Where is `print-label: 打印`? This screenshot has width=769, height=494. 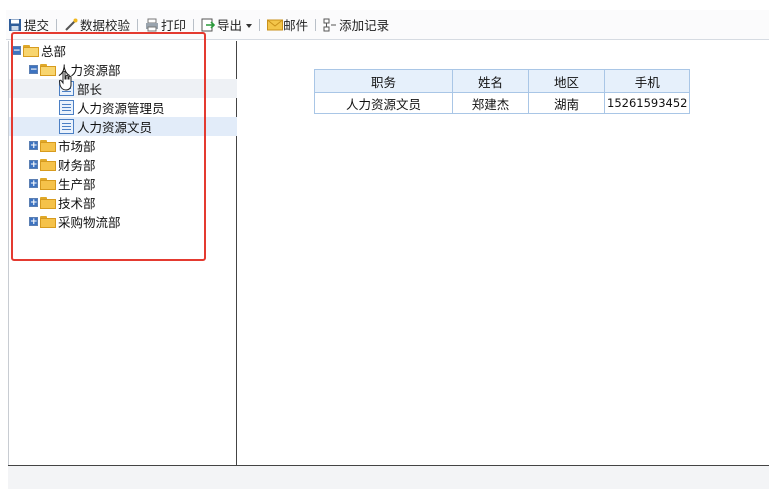 print-label: 打印 is located at coordinates (174, 25).